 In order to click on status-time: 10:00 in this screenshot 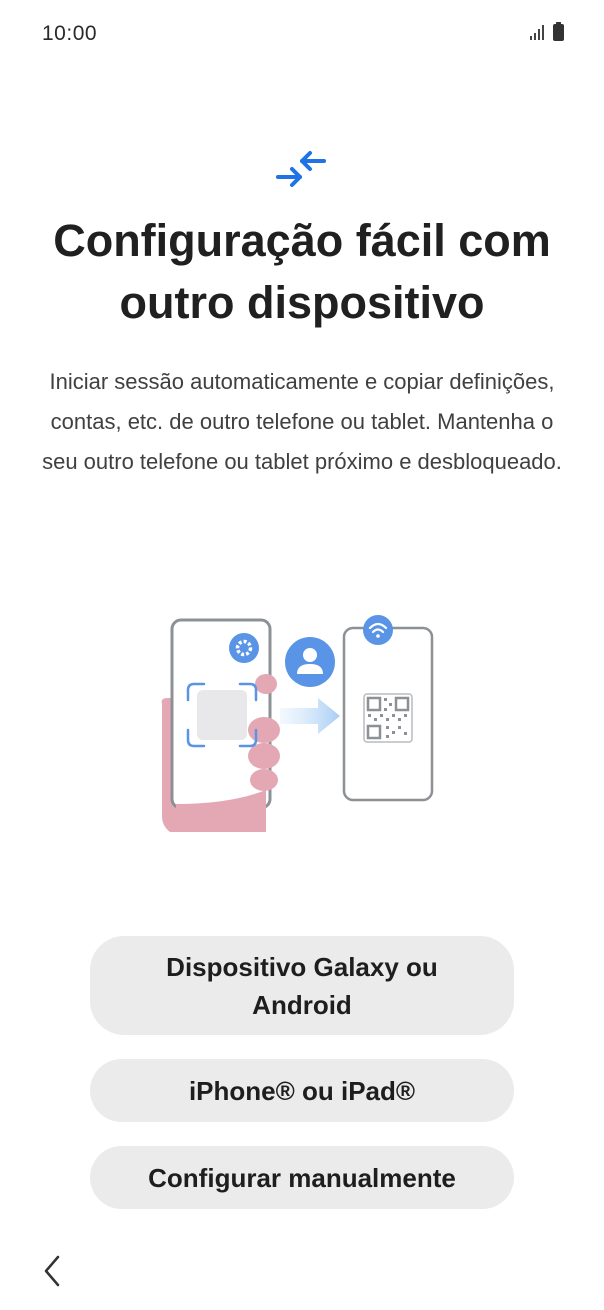, I will do `click(70, 33)`.